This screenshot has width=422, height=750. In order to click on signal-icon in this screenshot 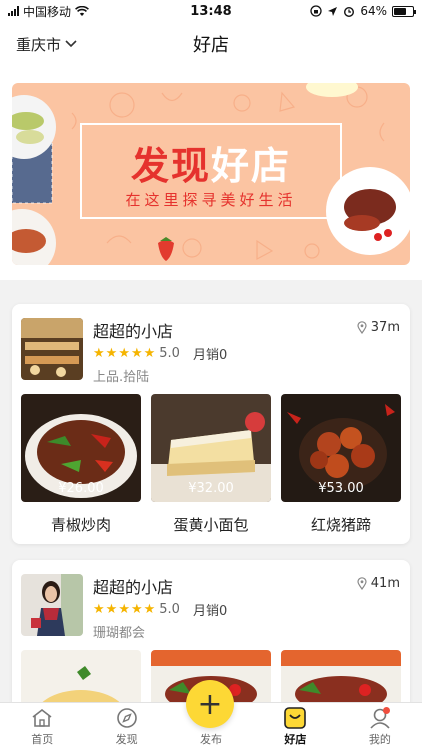, I will do `click(13, 11)`.